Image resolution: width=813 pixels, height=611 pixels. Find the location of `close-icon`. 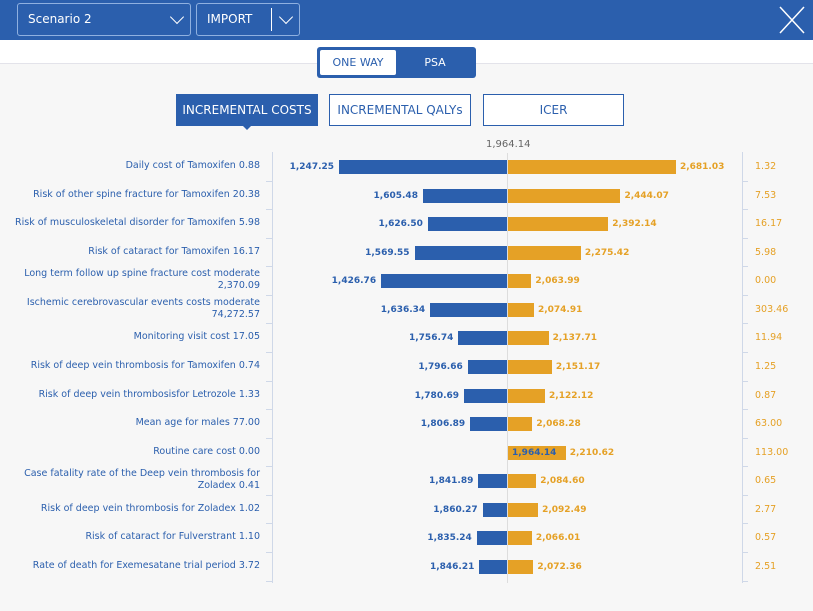

close-icon is located at coordinates (792, 20).